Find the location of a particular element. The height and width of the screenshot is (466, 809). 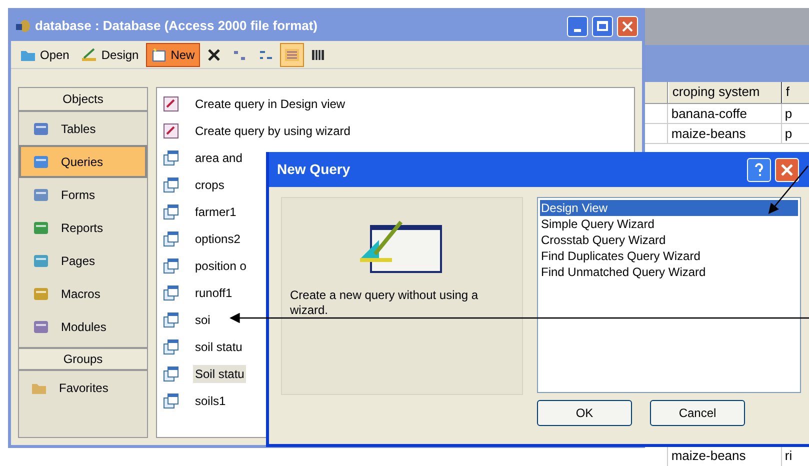

object-type-item: Tables is located at coordinates (83, 128).